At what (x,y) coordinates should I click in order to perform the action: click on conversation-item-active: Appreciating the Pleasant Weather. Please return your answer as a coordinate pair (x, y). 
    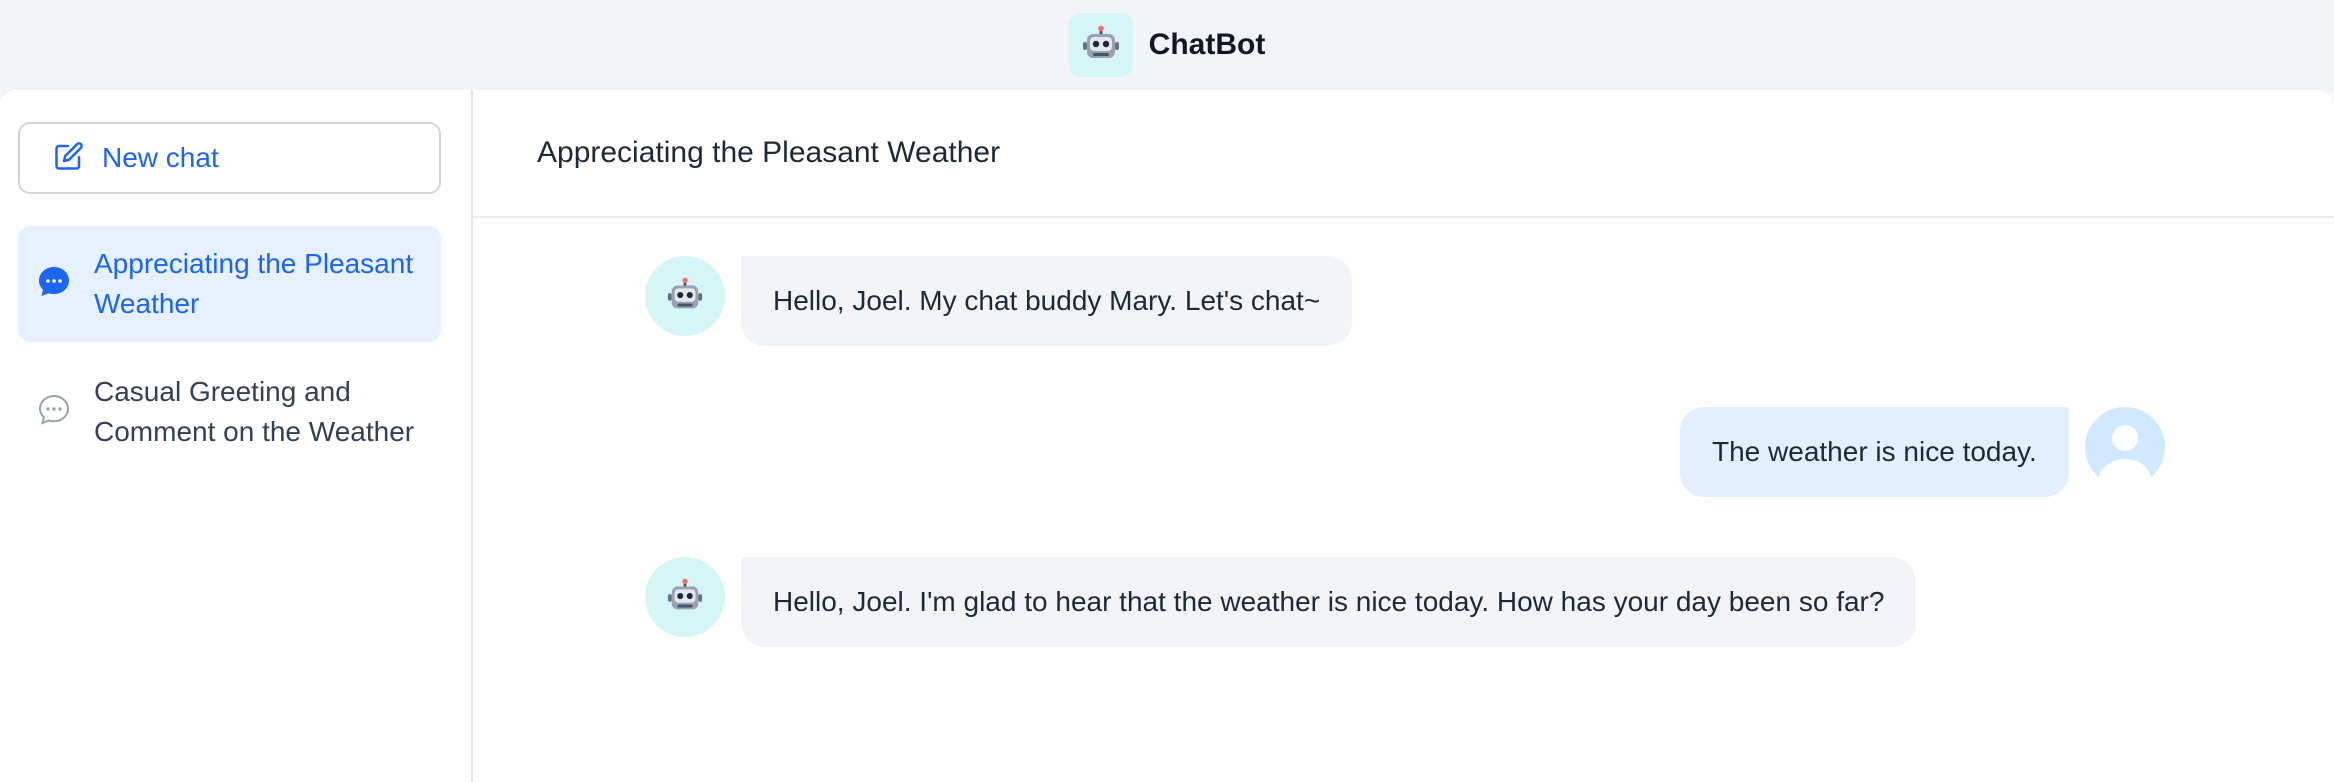
    Looking at the image, I should click on (229, 284).